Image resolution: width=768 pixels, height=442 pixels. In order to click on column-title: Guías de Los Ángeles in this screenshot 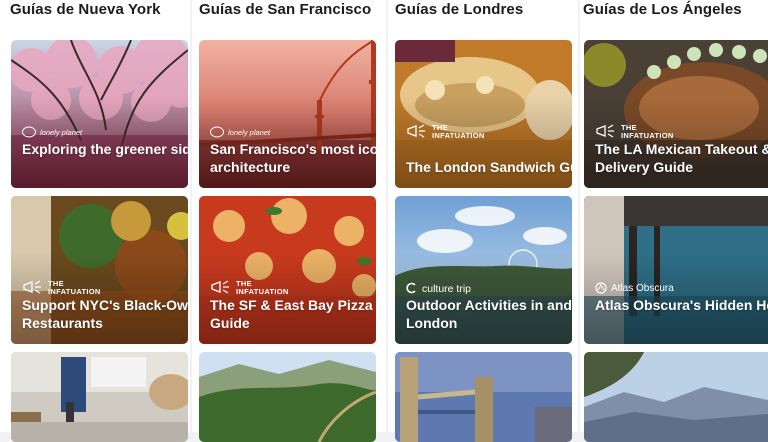, I will do `click(662, 9)`.